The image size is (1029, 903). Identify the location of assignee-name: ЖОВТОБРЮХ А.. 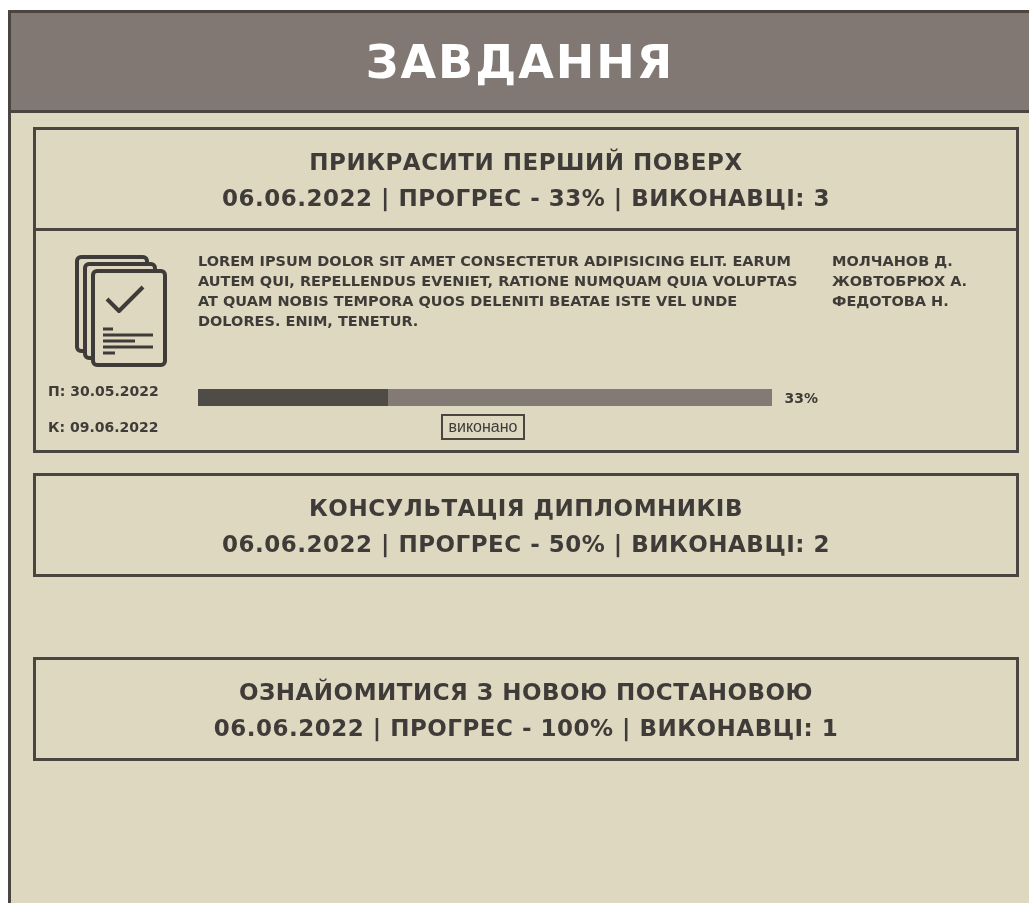
(900, 281).